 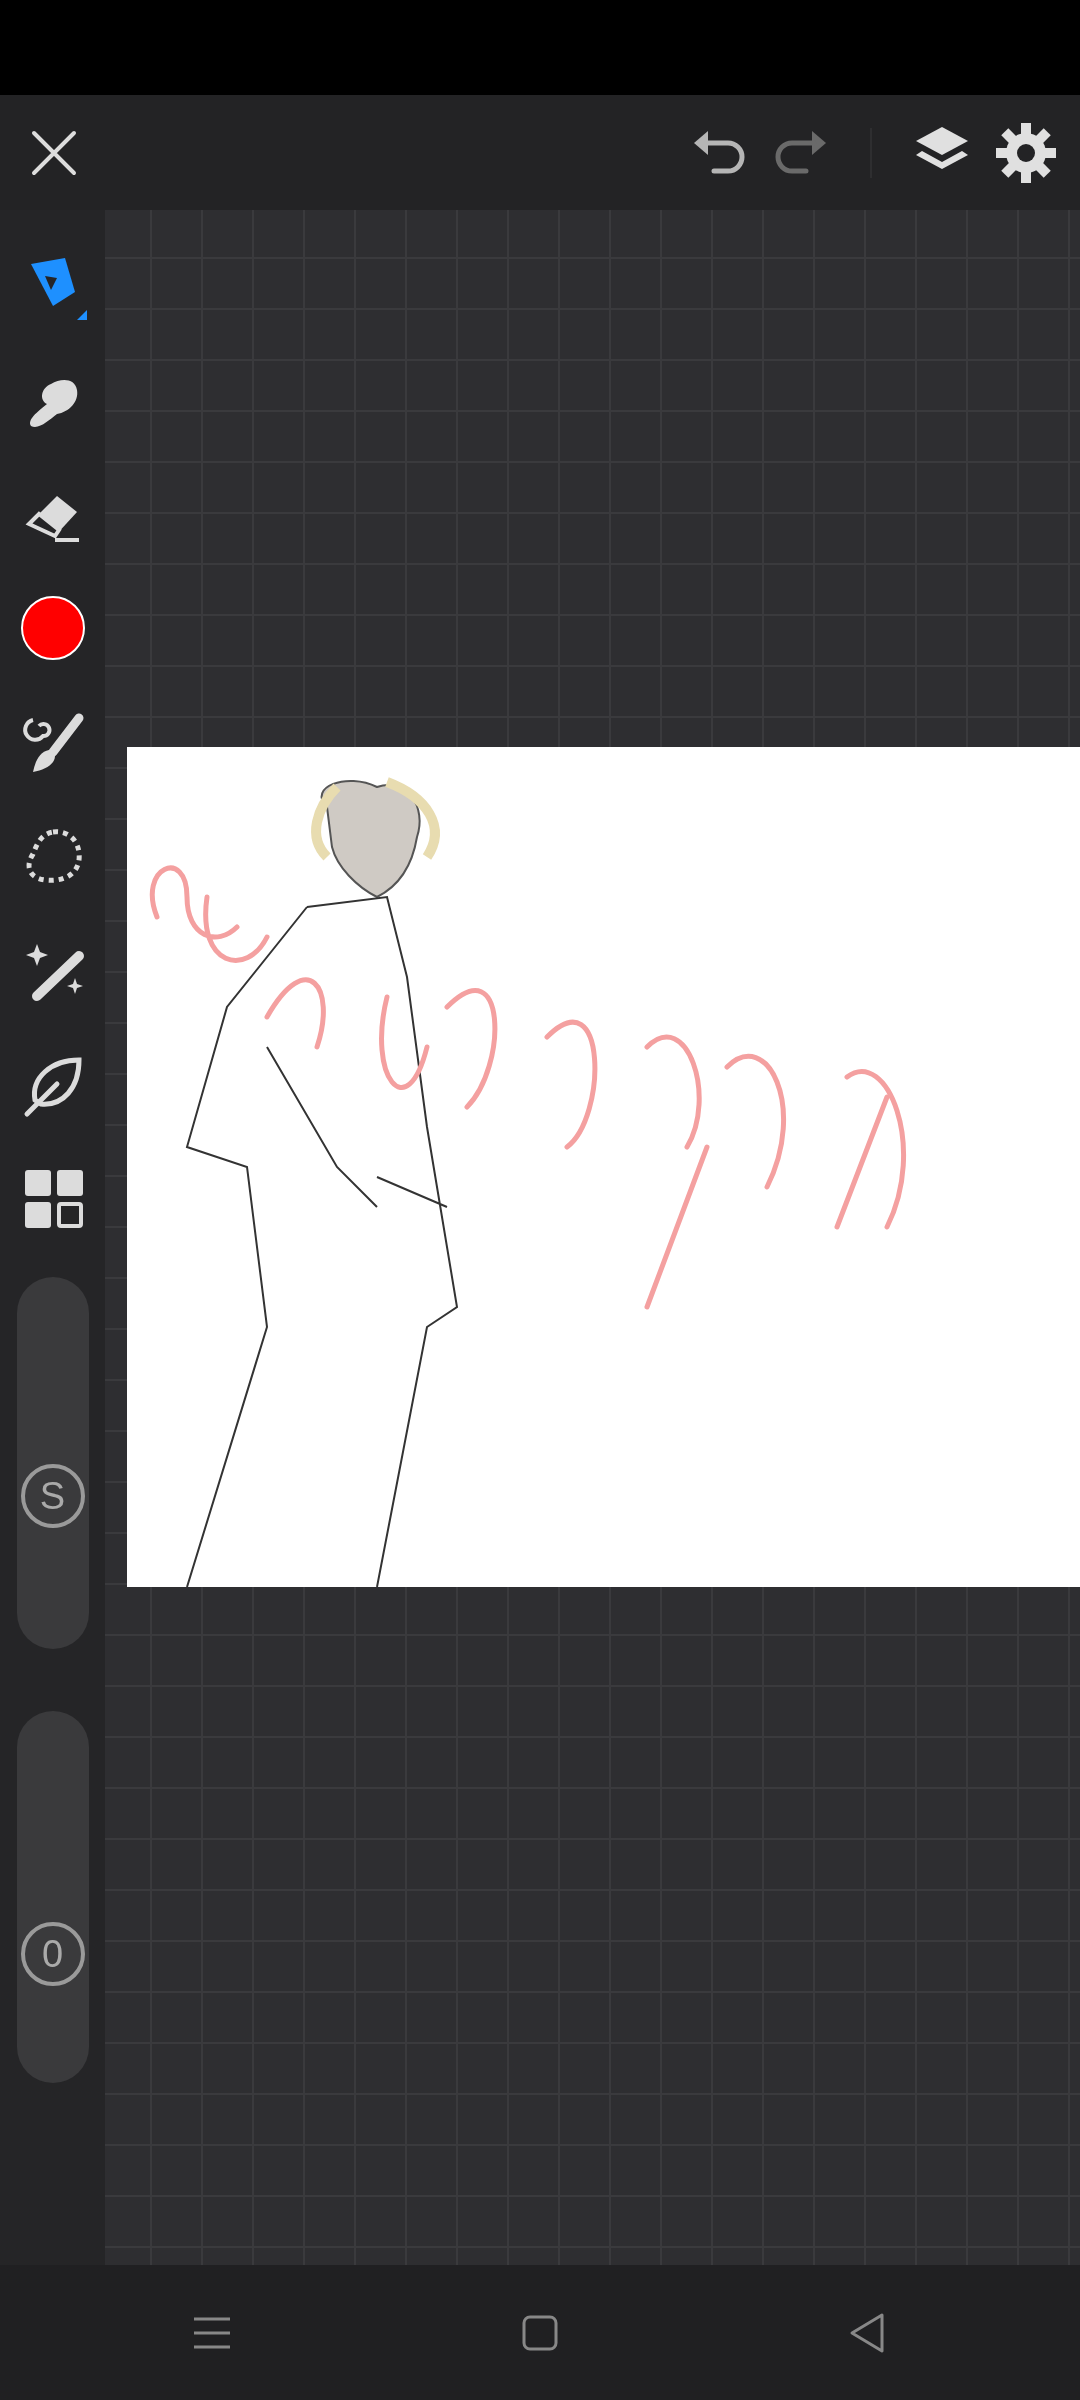 What do you see at coordinates (52, 1954) in the screenshot?
I see `slider-handle: 0` at bounding box center [52, 1954].